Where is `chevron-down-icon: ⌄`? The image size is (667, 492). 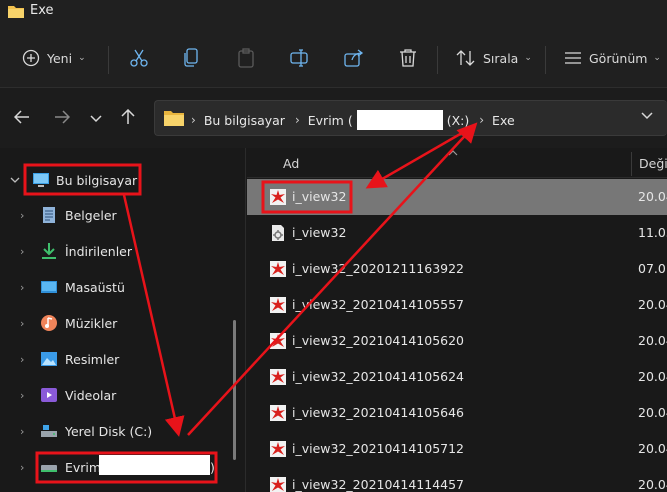
chevron-down-icon: ⌄ is located at coordinates (657, 58).